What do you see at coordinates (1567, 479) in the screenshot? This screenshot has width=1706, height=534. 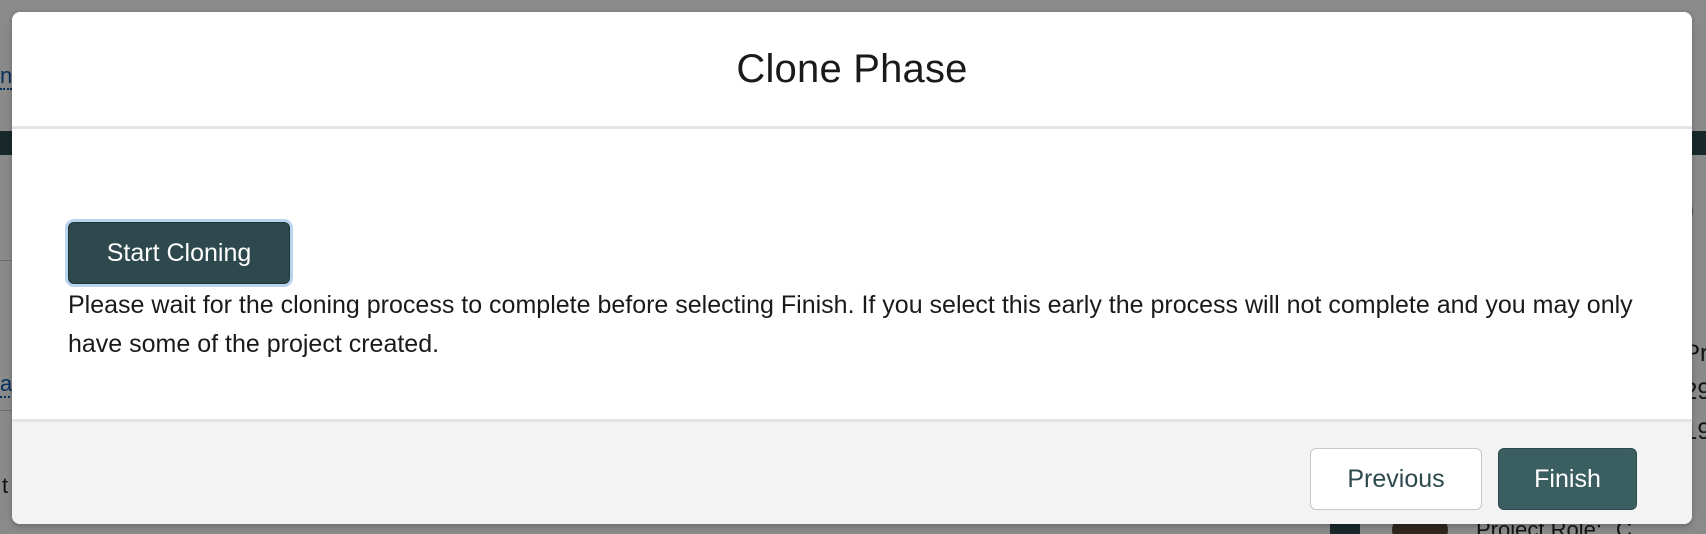 I see `finish-button: Finish` at bounding box center [1567, 479].